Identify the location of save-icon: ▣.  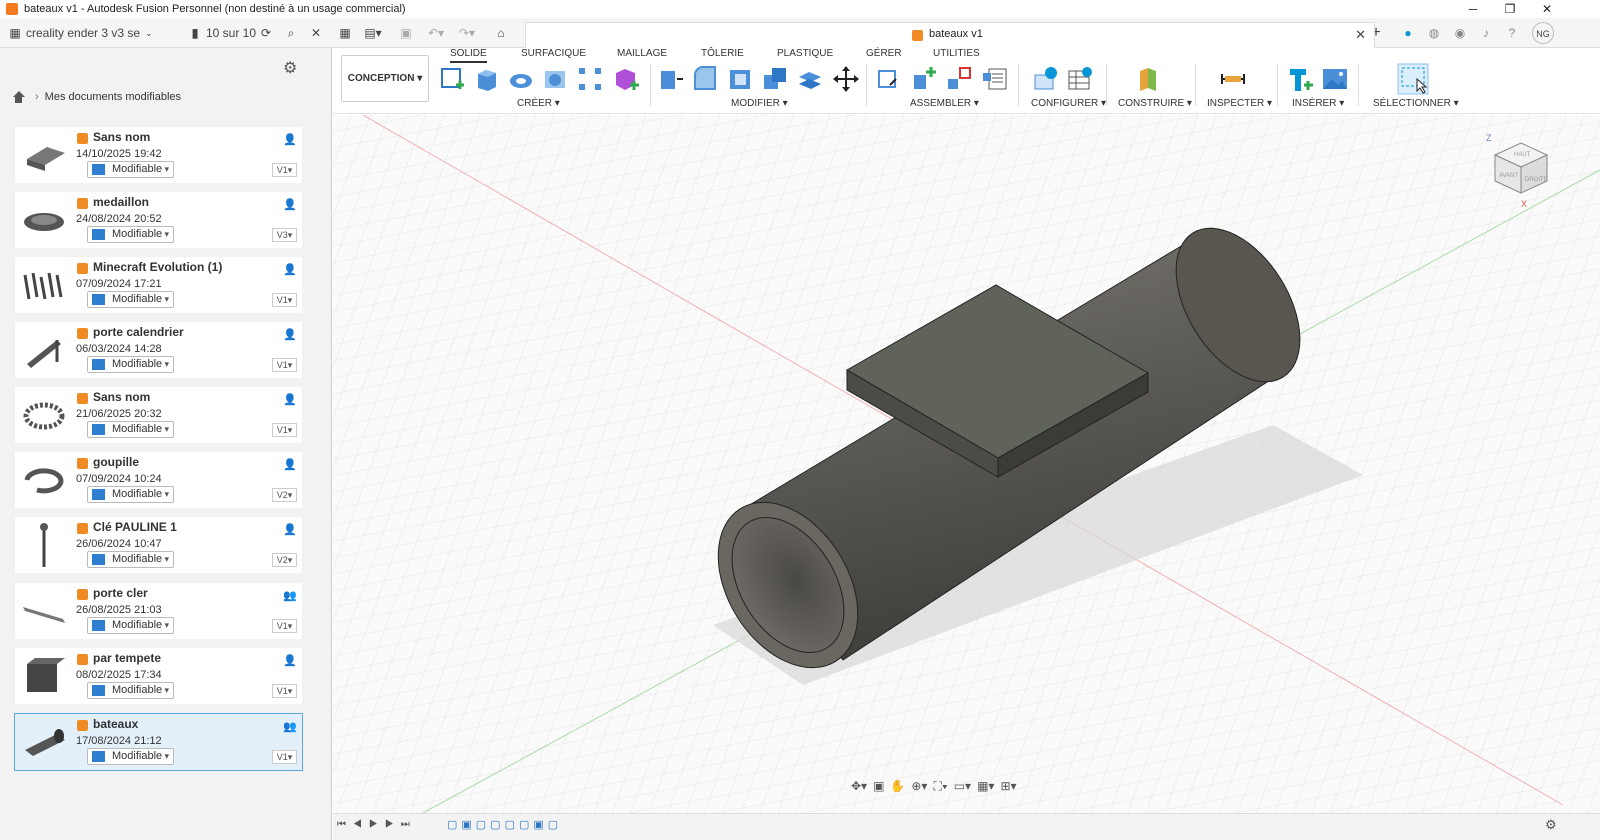
(406, 33).